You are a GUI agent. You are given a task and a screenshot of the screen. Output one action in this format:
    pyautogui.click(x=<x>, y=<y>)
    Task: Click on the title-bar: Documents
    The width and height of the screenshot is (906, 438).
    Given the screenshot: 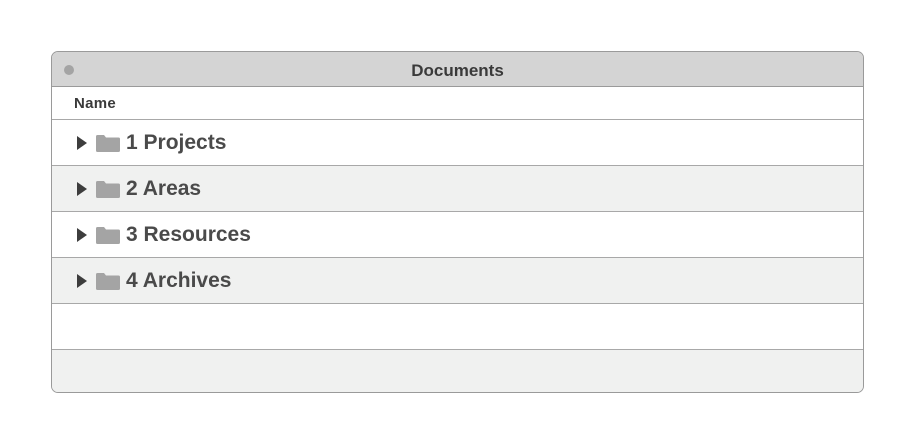 What is the action you would take?
    pyautogui.click(x=457, y=69)
    